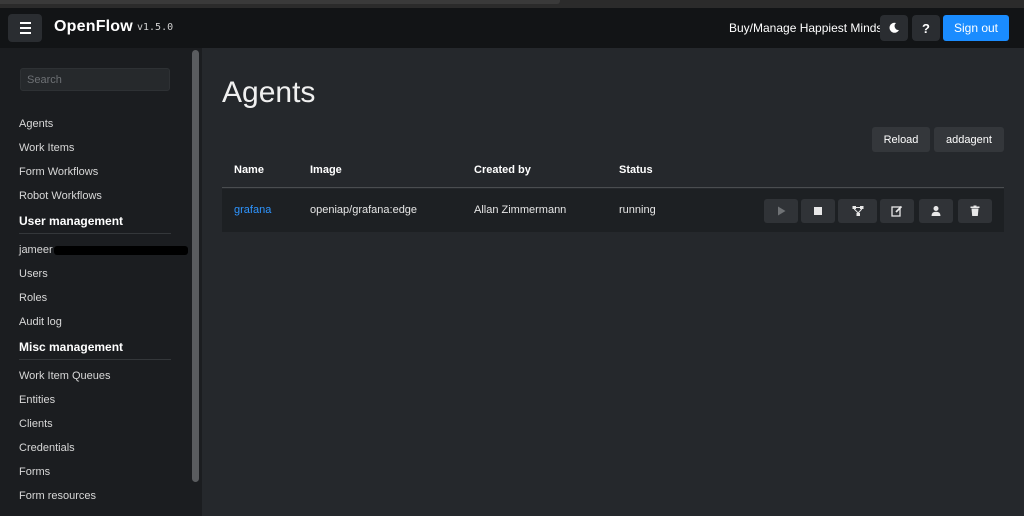 Image resolution: width=1024 pixels, height=516 pixels. I want to click on sidebar-item-entities: Entities, so click(37, 400).